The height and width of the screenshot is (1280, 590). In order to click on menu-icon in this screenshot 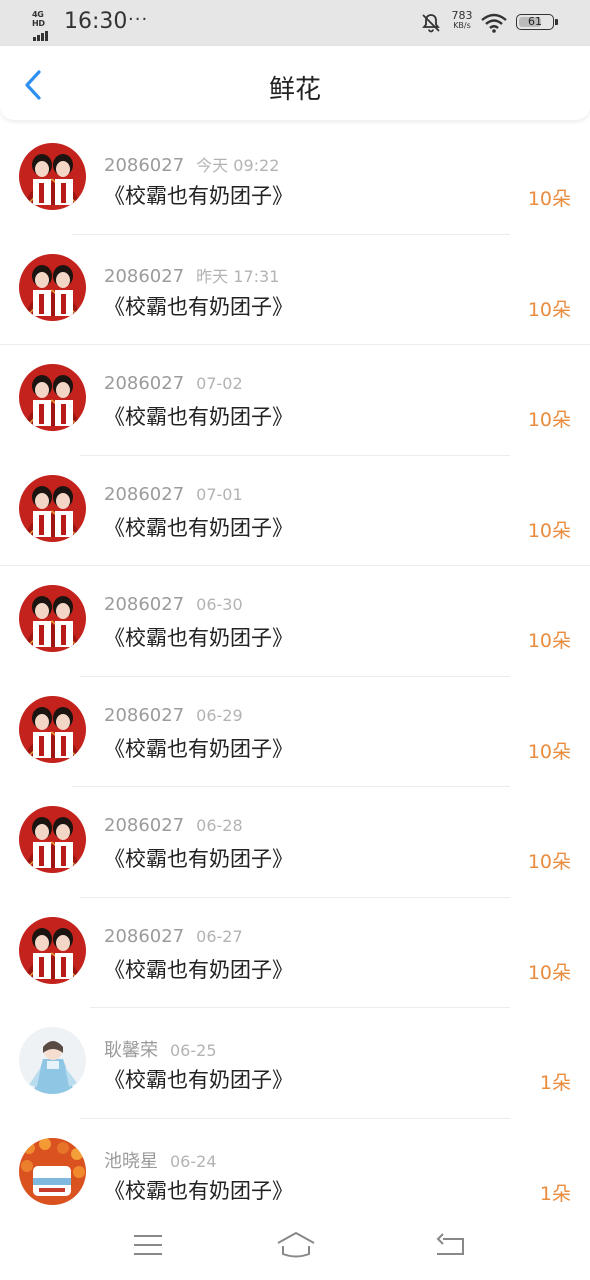, I will do `click(148, 1245)`.